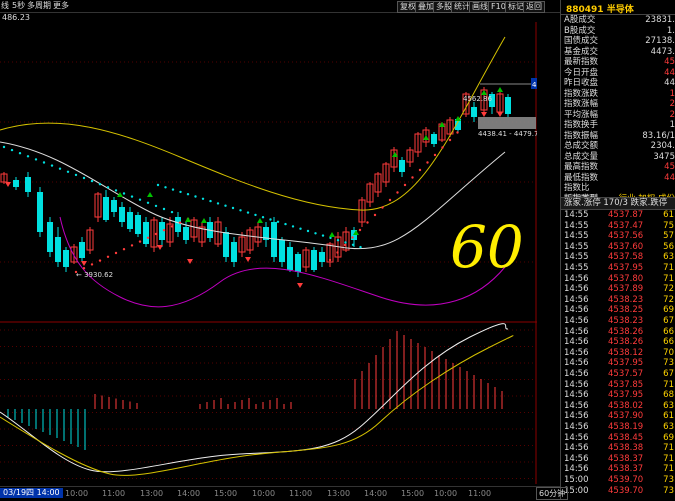 This screenshot has width=675, height=501. What do you see at coordinates (668, 246) in the screenshot?
I see `trade-volume: 56` at bounding box center [668, 246].